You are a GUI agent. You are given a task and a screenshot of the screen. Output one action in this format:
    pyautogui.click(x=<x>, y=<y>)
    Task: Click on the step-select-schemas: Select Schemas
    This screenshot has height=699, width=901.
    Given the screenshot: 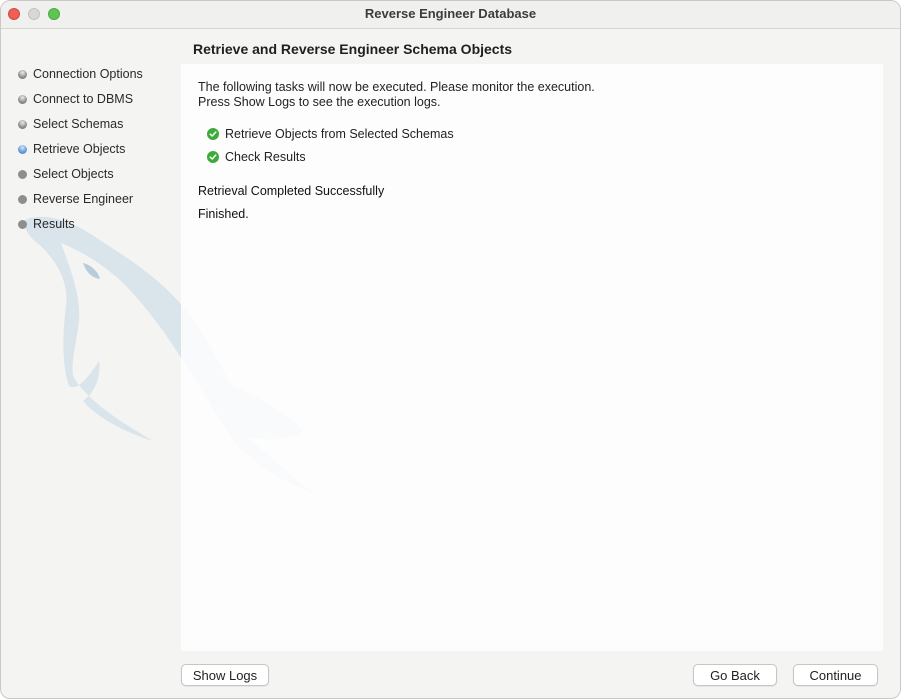 What is the action you would take?
    pyautogui.click(x=70, y=124)
    